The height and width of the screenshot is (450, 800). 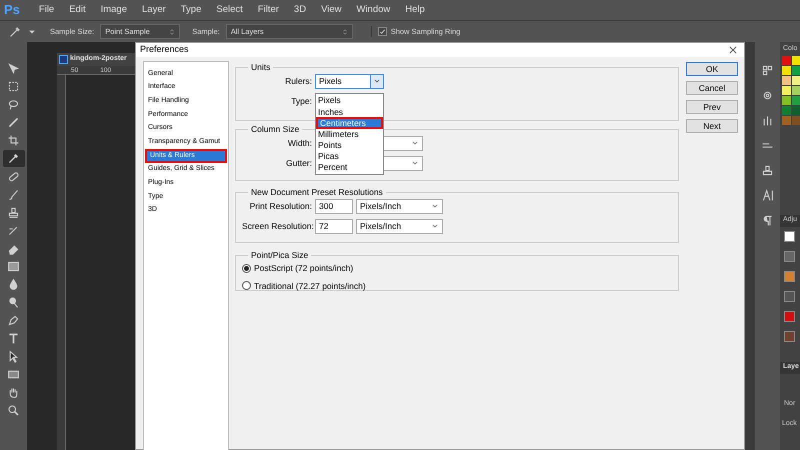 I want to click on bandage-icon, so click(x=13, y=176).